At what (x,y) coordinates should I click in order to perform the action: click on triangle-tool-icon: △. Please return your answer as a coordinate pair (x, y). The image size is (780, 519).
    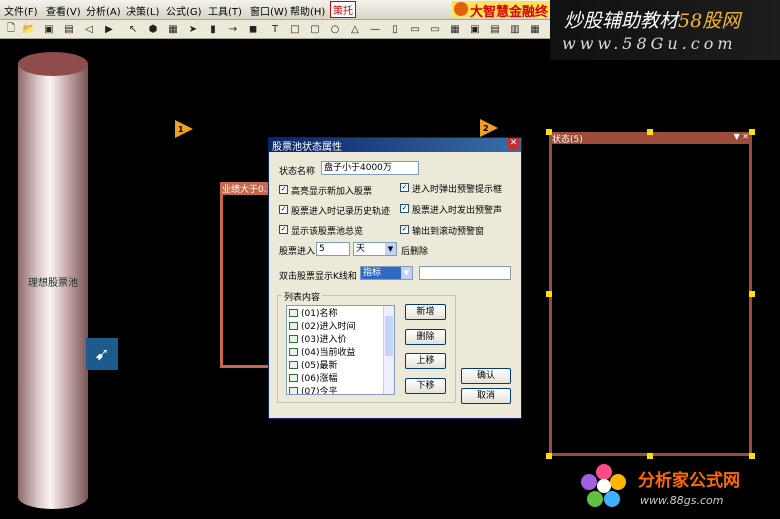
    Looking at the image, I should click on (355, 29).